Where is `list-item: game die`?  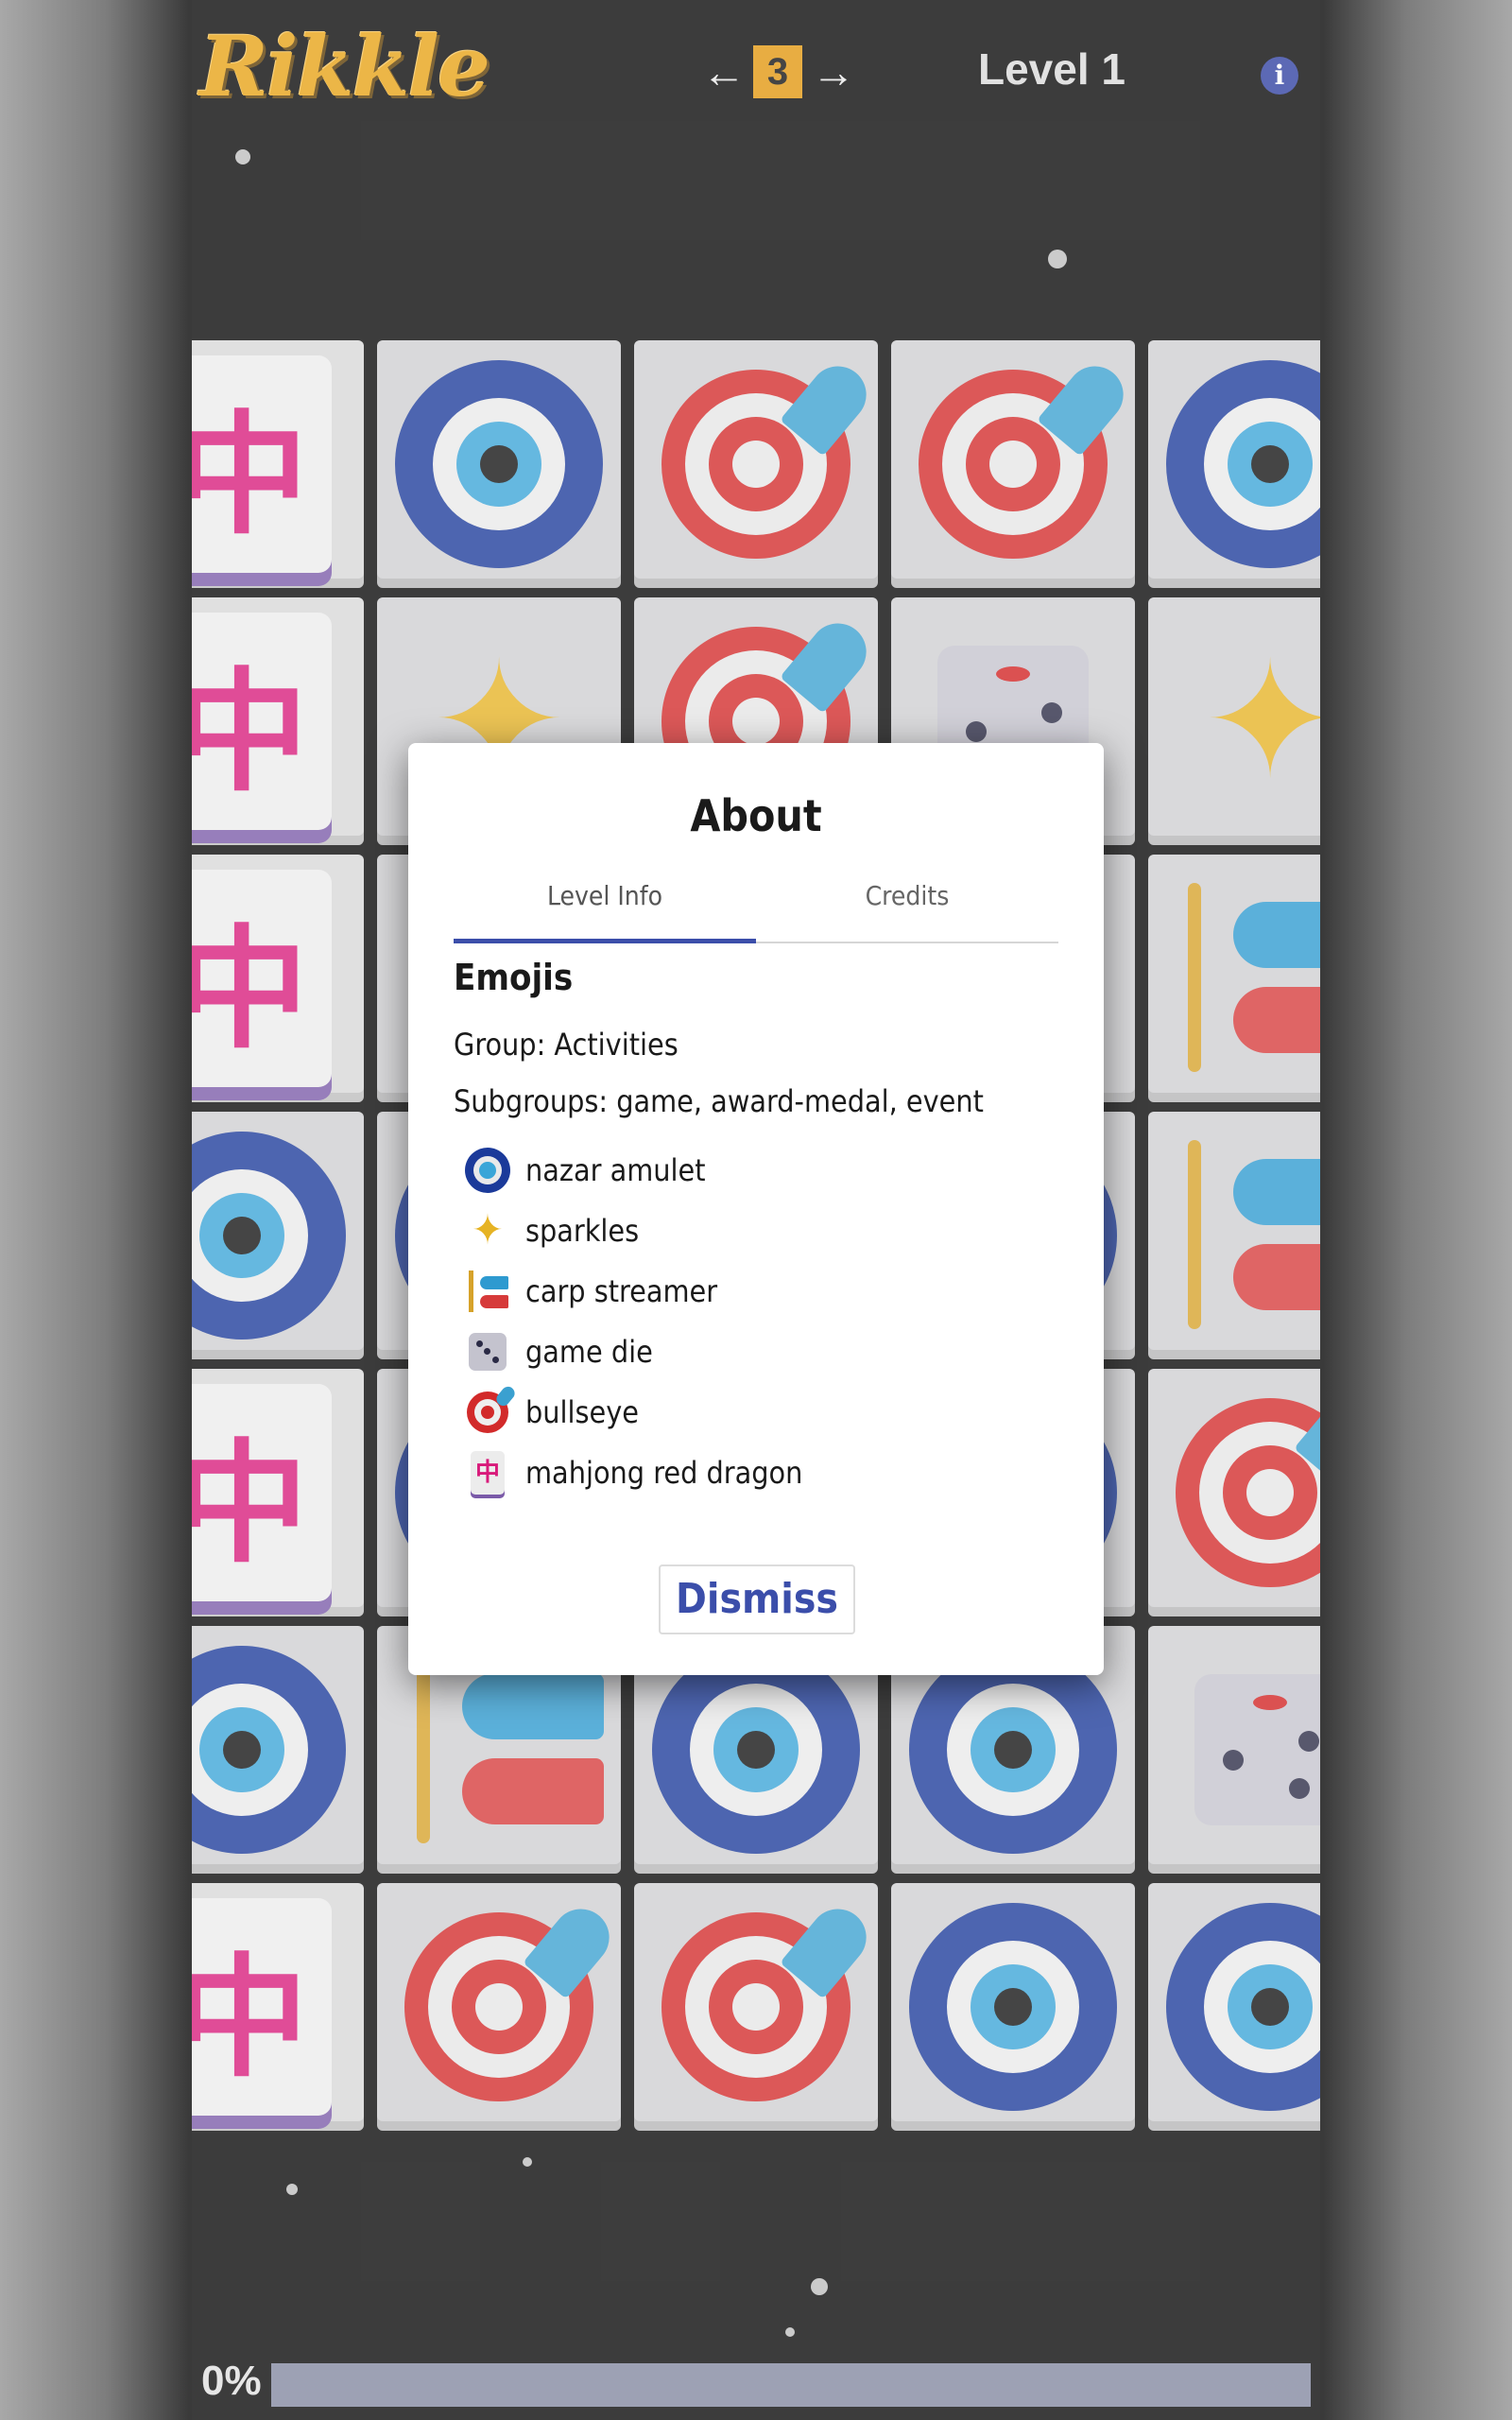
list-item: game die is located at coordinates (756, 1352).